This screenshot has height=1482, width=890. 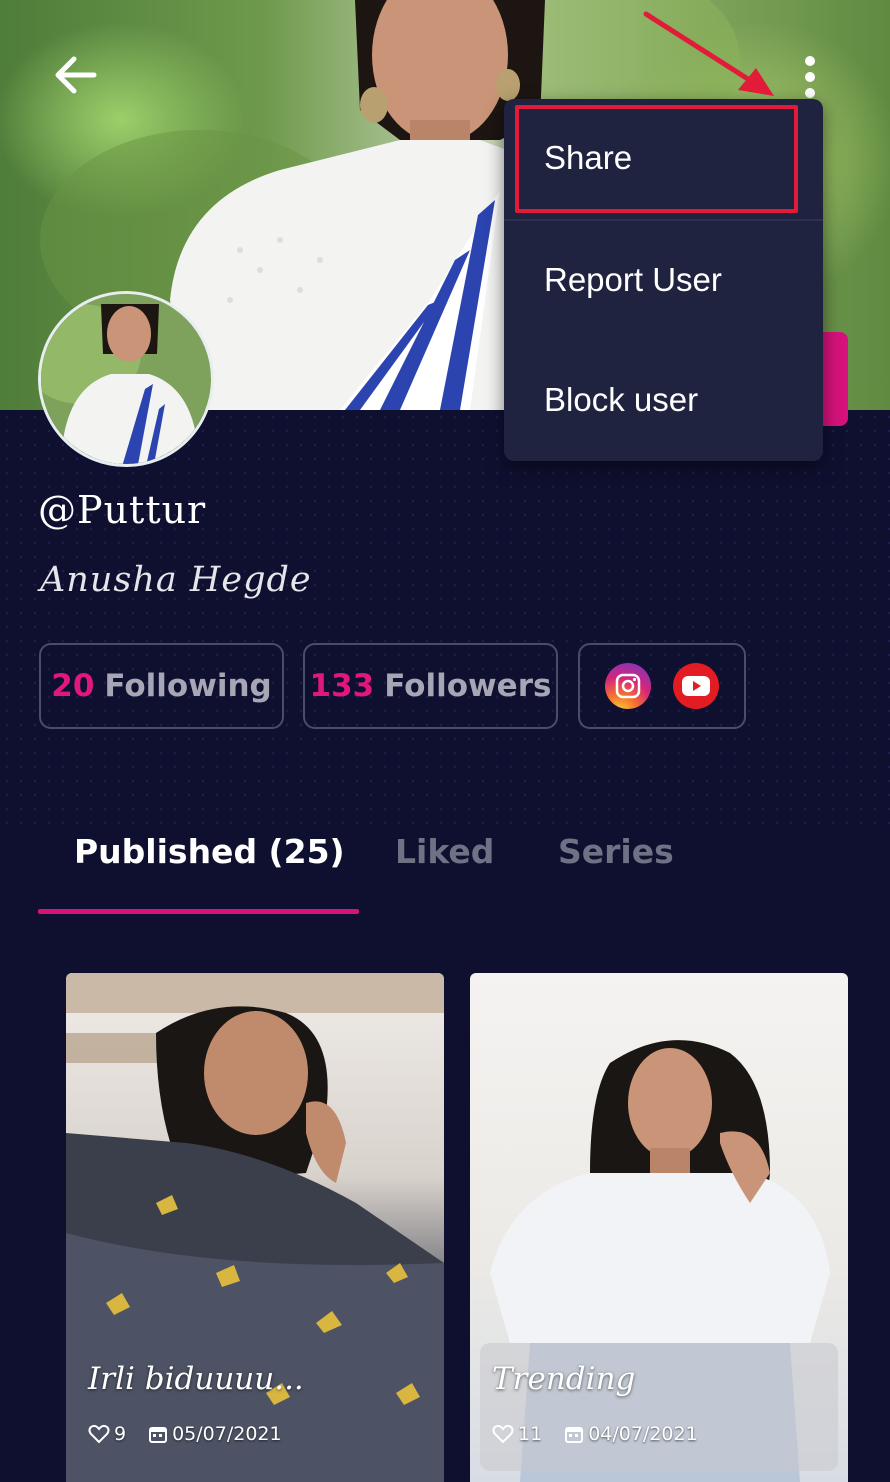 I want to click on tab-liked: Liked, so click(x=444, y=851).